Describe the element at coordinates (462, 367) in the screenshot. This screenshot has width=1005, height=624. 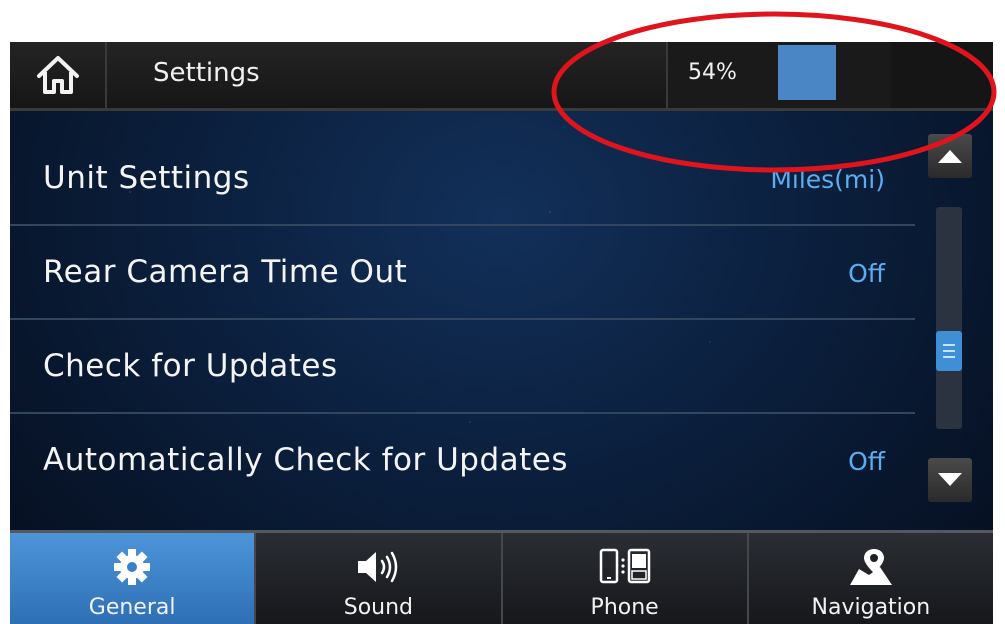
I see `list-item: Check for Updates` at that location.